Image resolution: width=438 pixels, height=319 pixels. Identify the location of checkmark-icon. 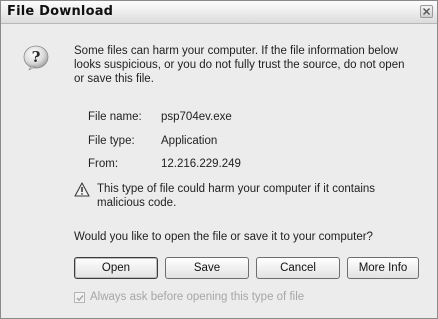
(80, 298).